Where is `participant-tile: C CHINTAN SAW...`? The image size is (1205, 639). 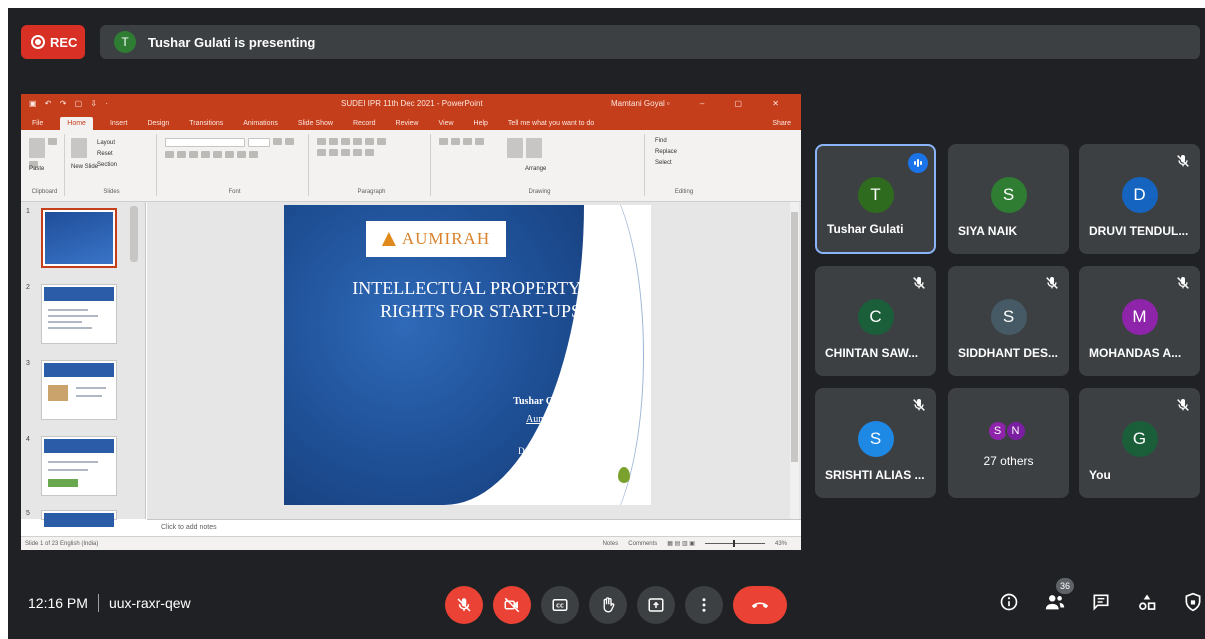 participant-tile: C CHINTAN SAW... is located at coordinates (875, 321).